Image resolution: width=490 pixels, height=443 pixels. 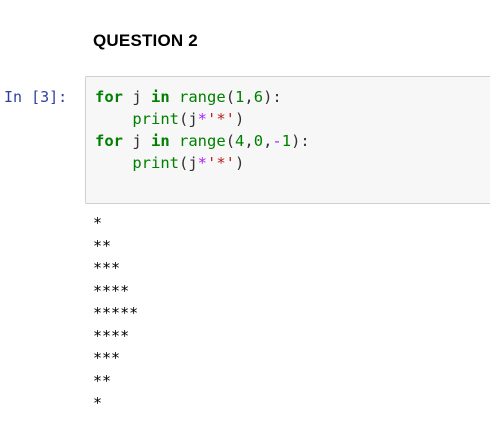 What do you see at coordinates (145, 41) in the screenshot?
I see `markdown-heading: QUESTION 2` at bounding box center [145, 41].